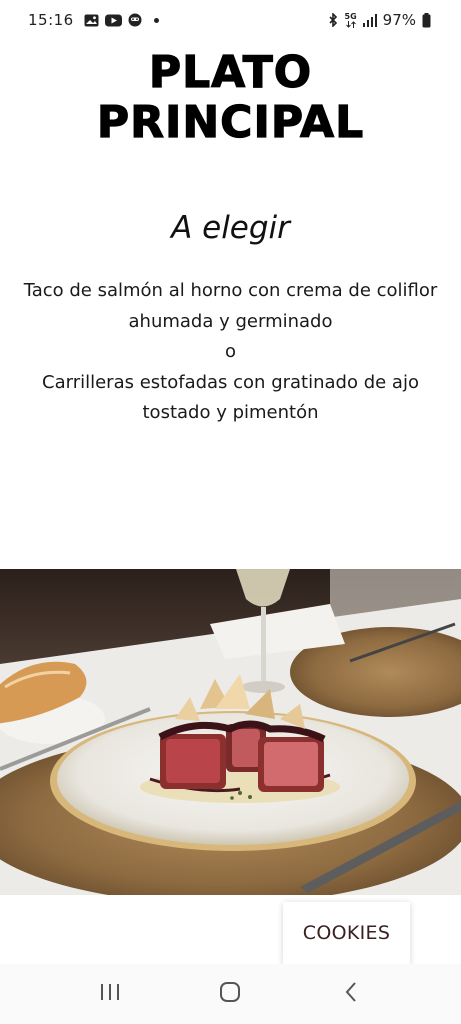 The height and width of the screenshot is (1024, 461). I want to click on cookies-button: COOKIES, so click(346, 933).